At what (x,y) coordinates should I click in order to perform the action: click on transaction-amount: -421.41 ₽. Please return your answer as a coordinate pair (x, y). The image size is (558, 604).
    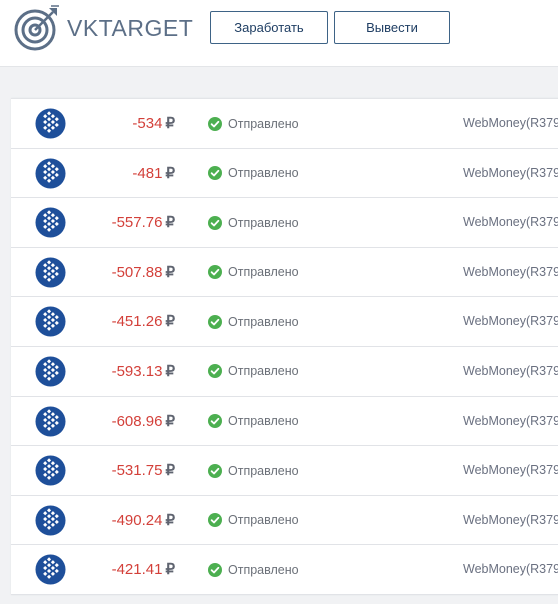
    Looking at the image, I should click on (143, 569).